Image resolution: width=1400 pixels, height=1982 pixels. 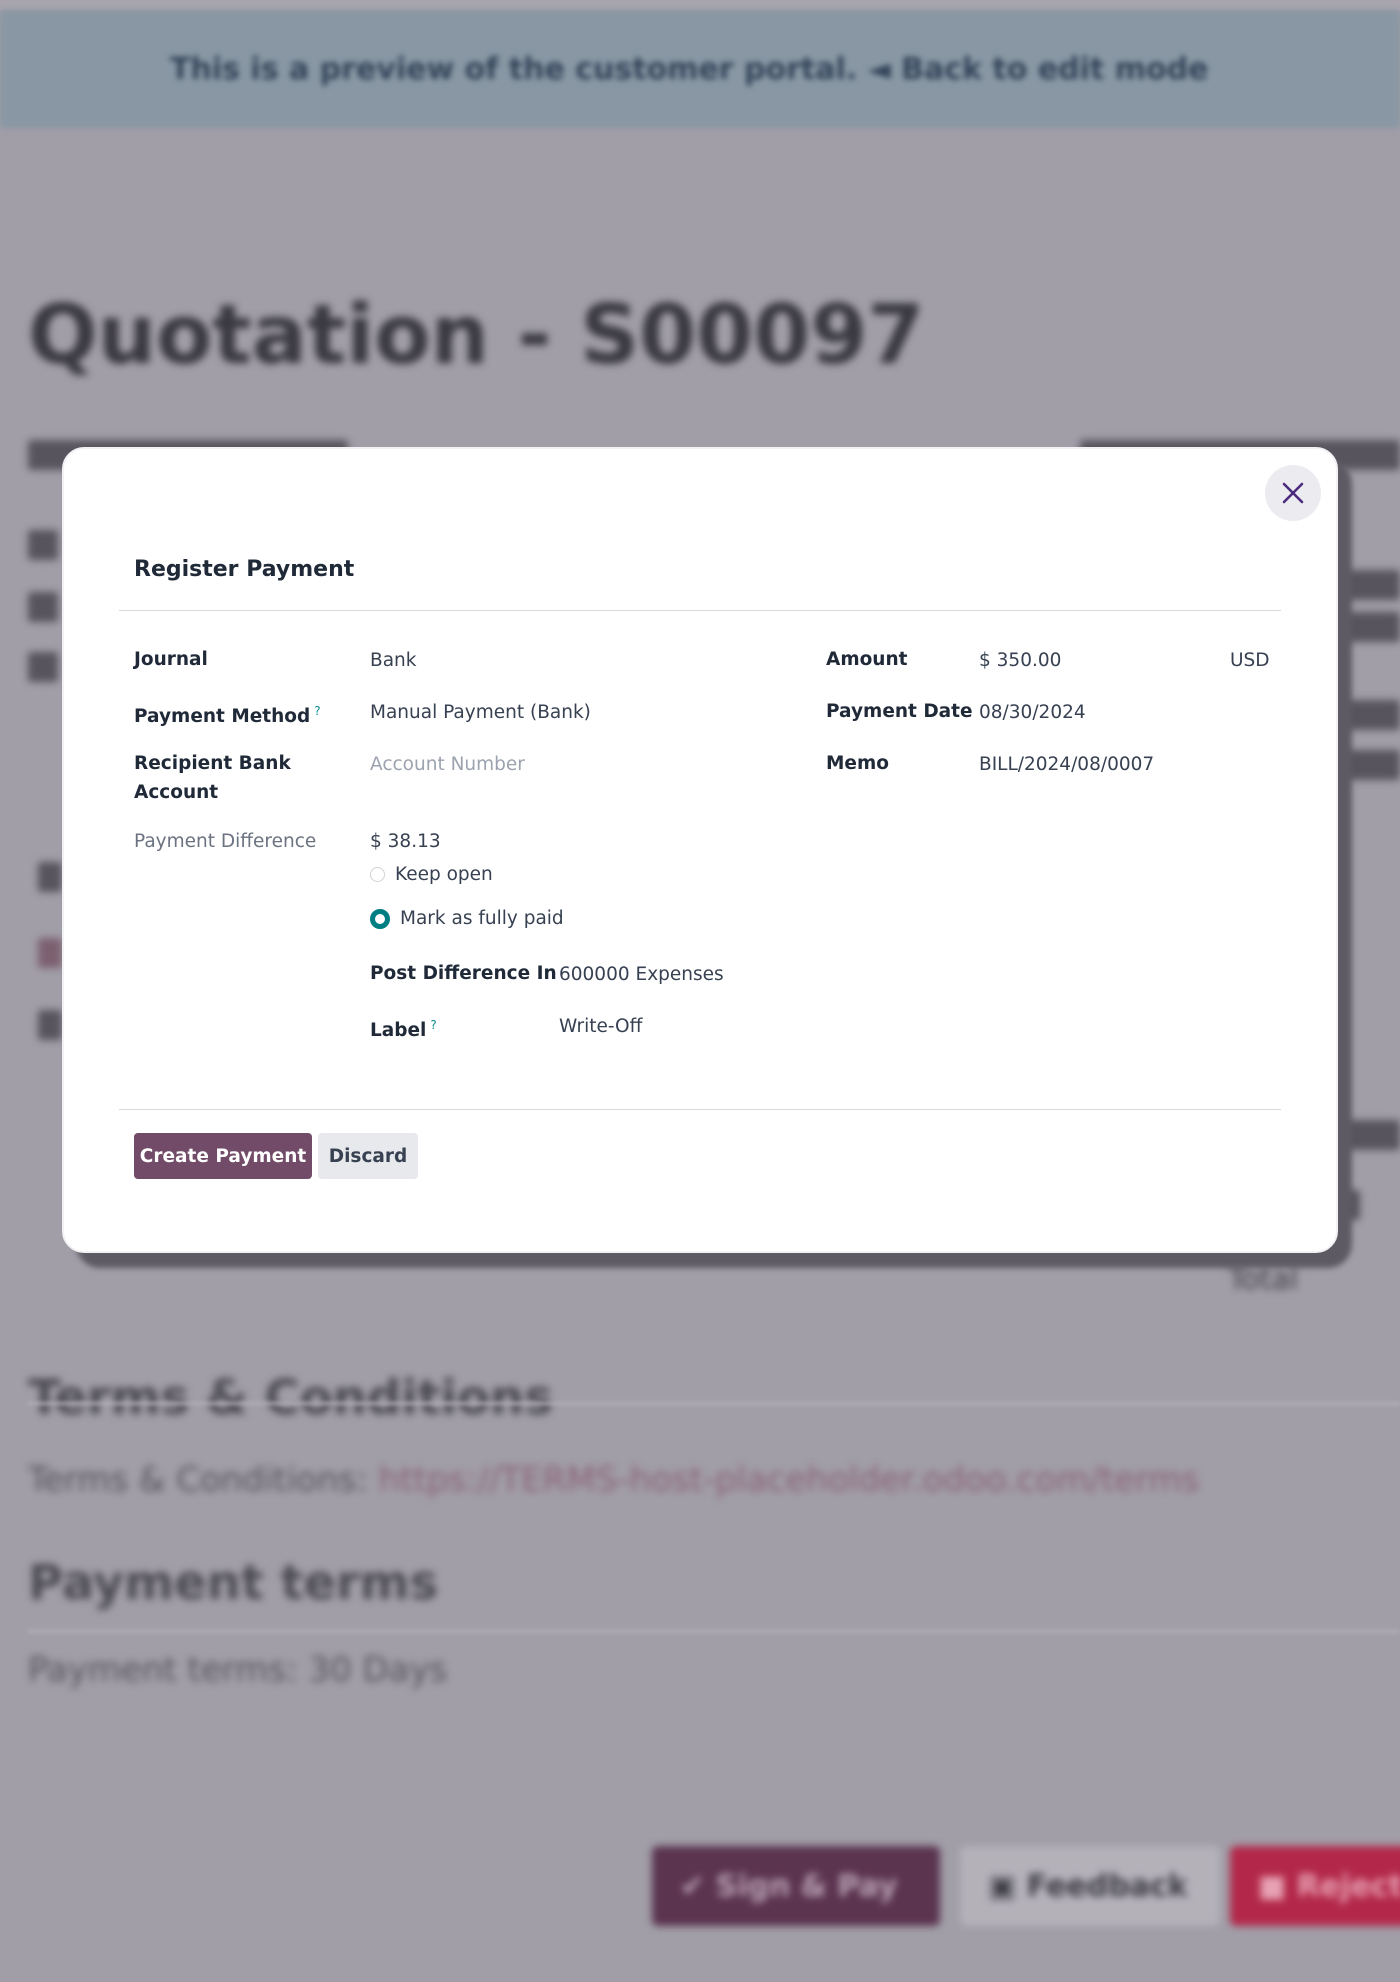 I want to click on keep-open-label: Keep open, so click(x=444, y=874).